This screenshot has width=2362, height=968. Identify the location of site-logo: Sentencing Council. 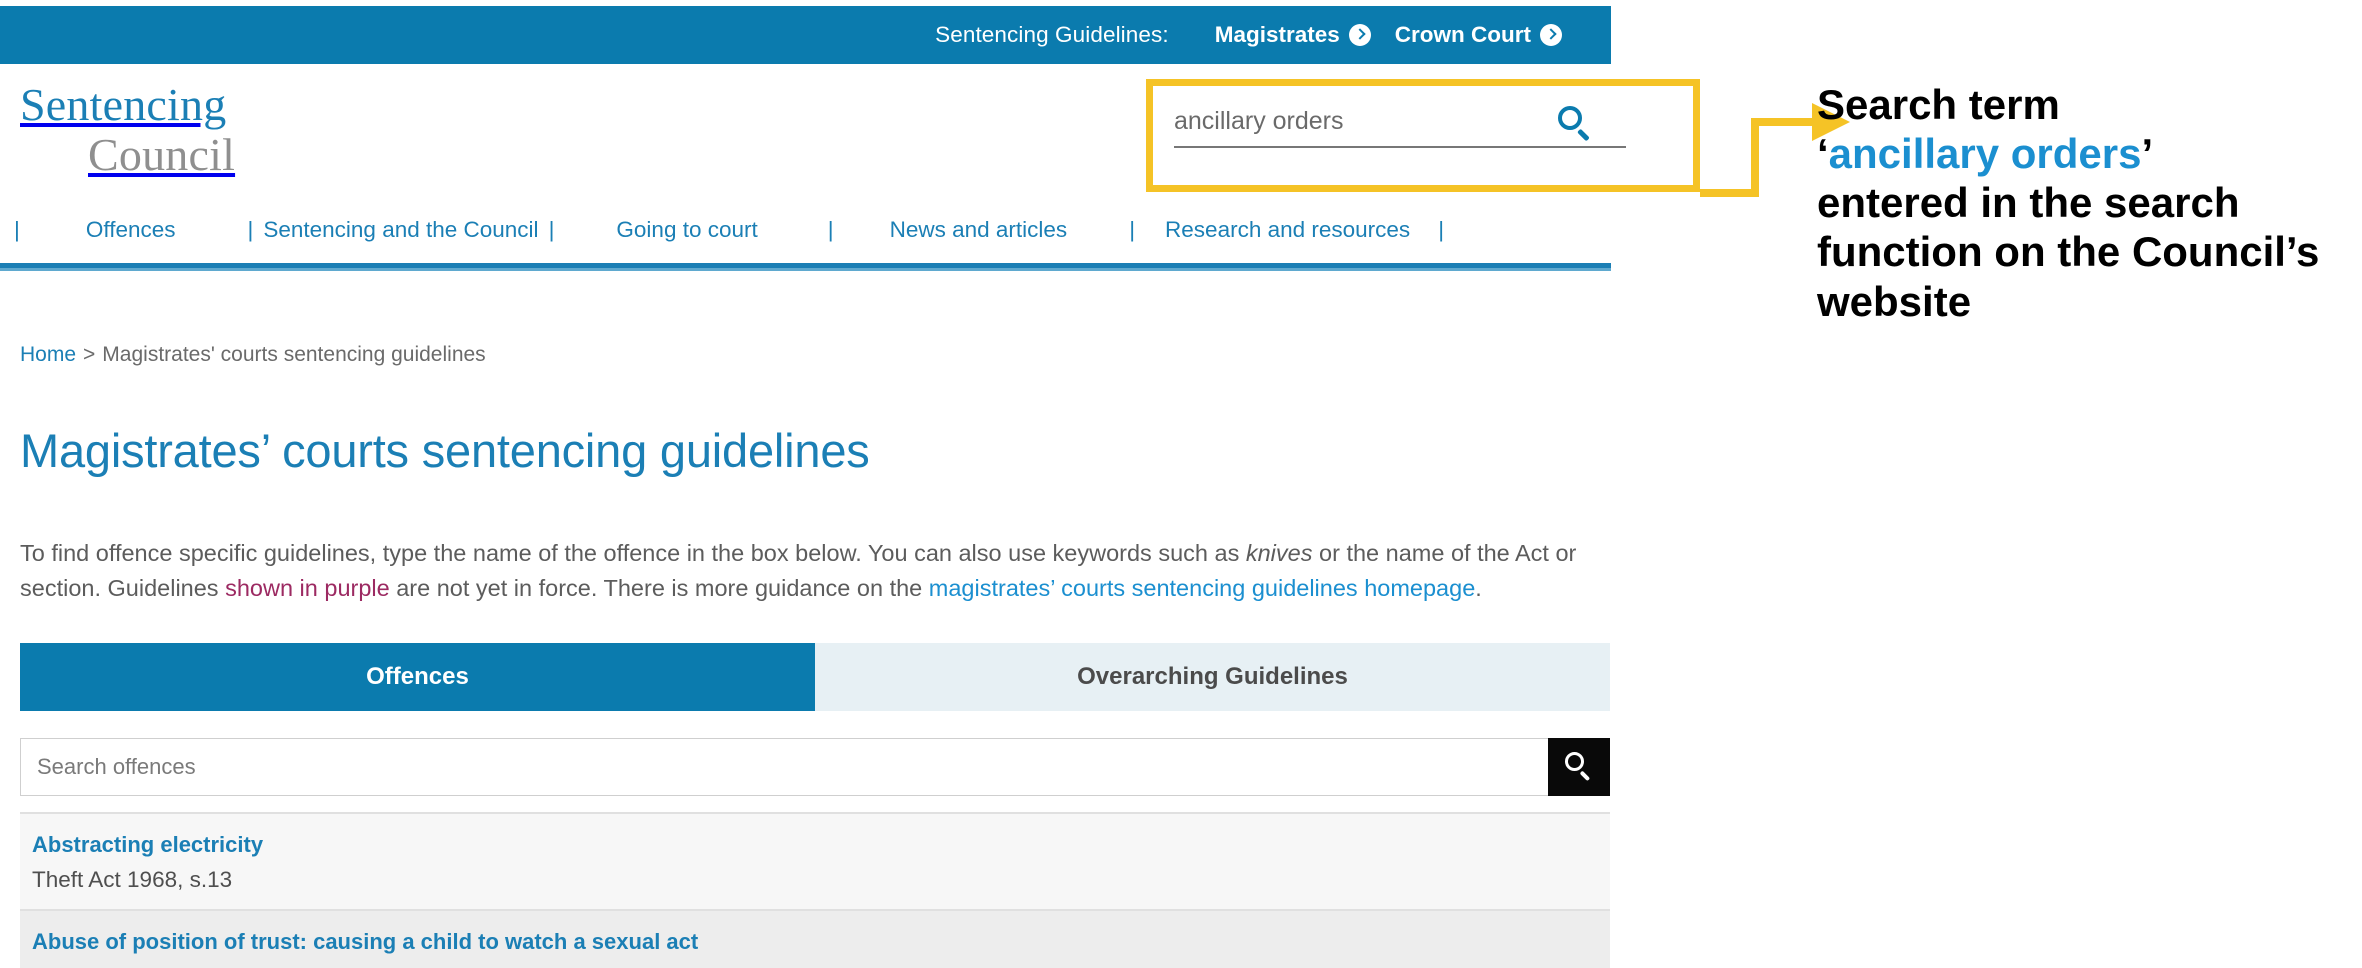
(230, 130).